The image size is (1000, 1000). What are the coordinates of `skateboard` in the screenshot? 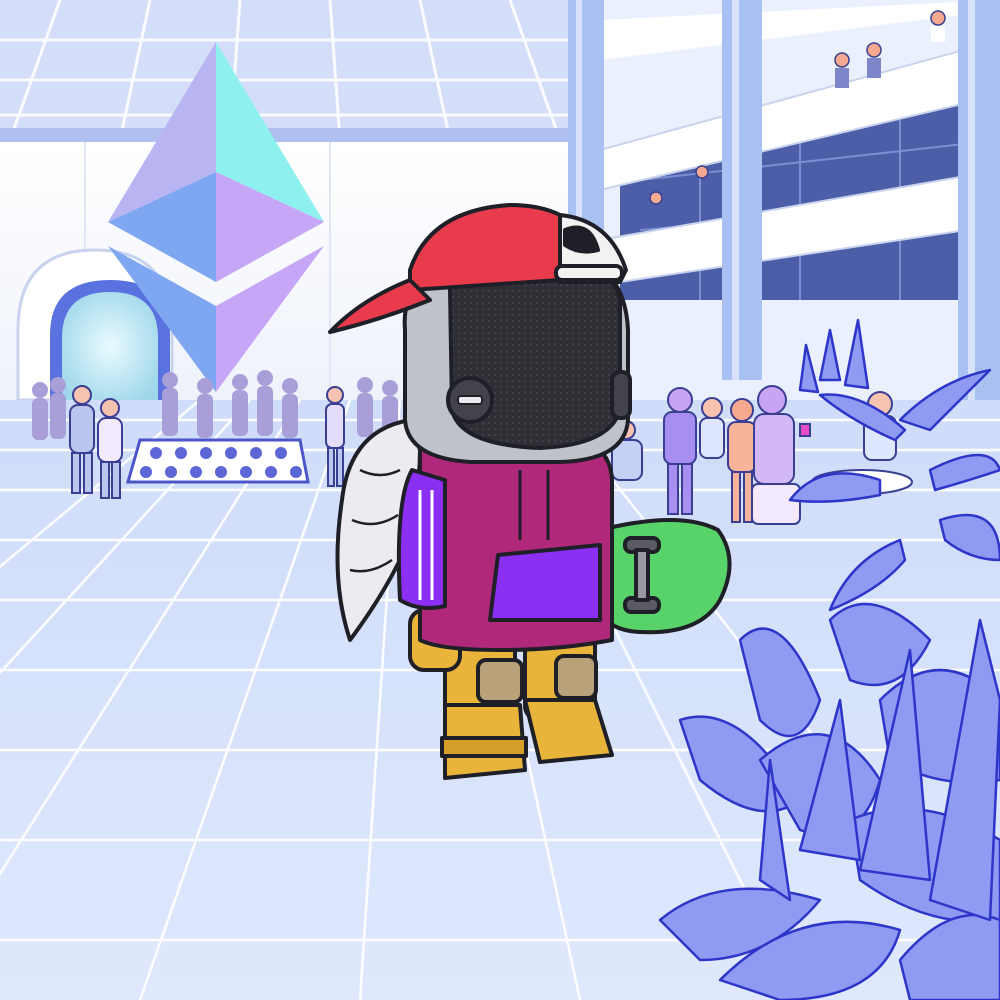 It's located at (665, 576).